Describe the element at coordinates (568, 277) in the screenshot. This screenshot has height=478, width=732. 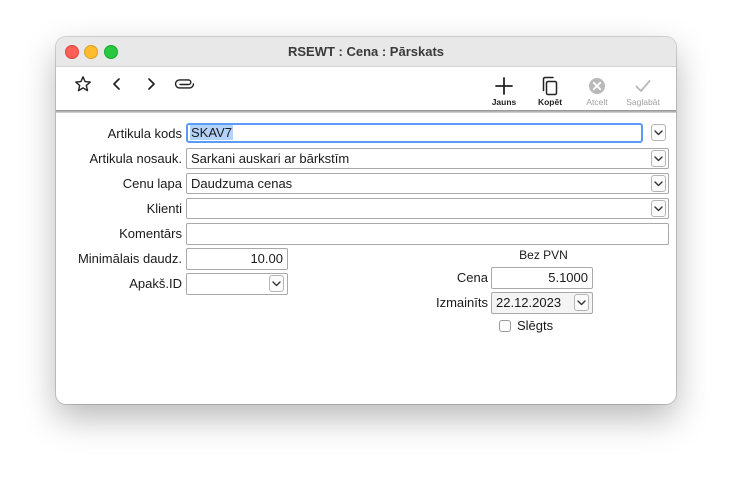
I see `price-value: 5.1000` at that location.